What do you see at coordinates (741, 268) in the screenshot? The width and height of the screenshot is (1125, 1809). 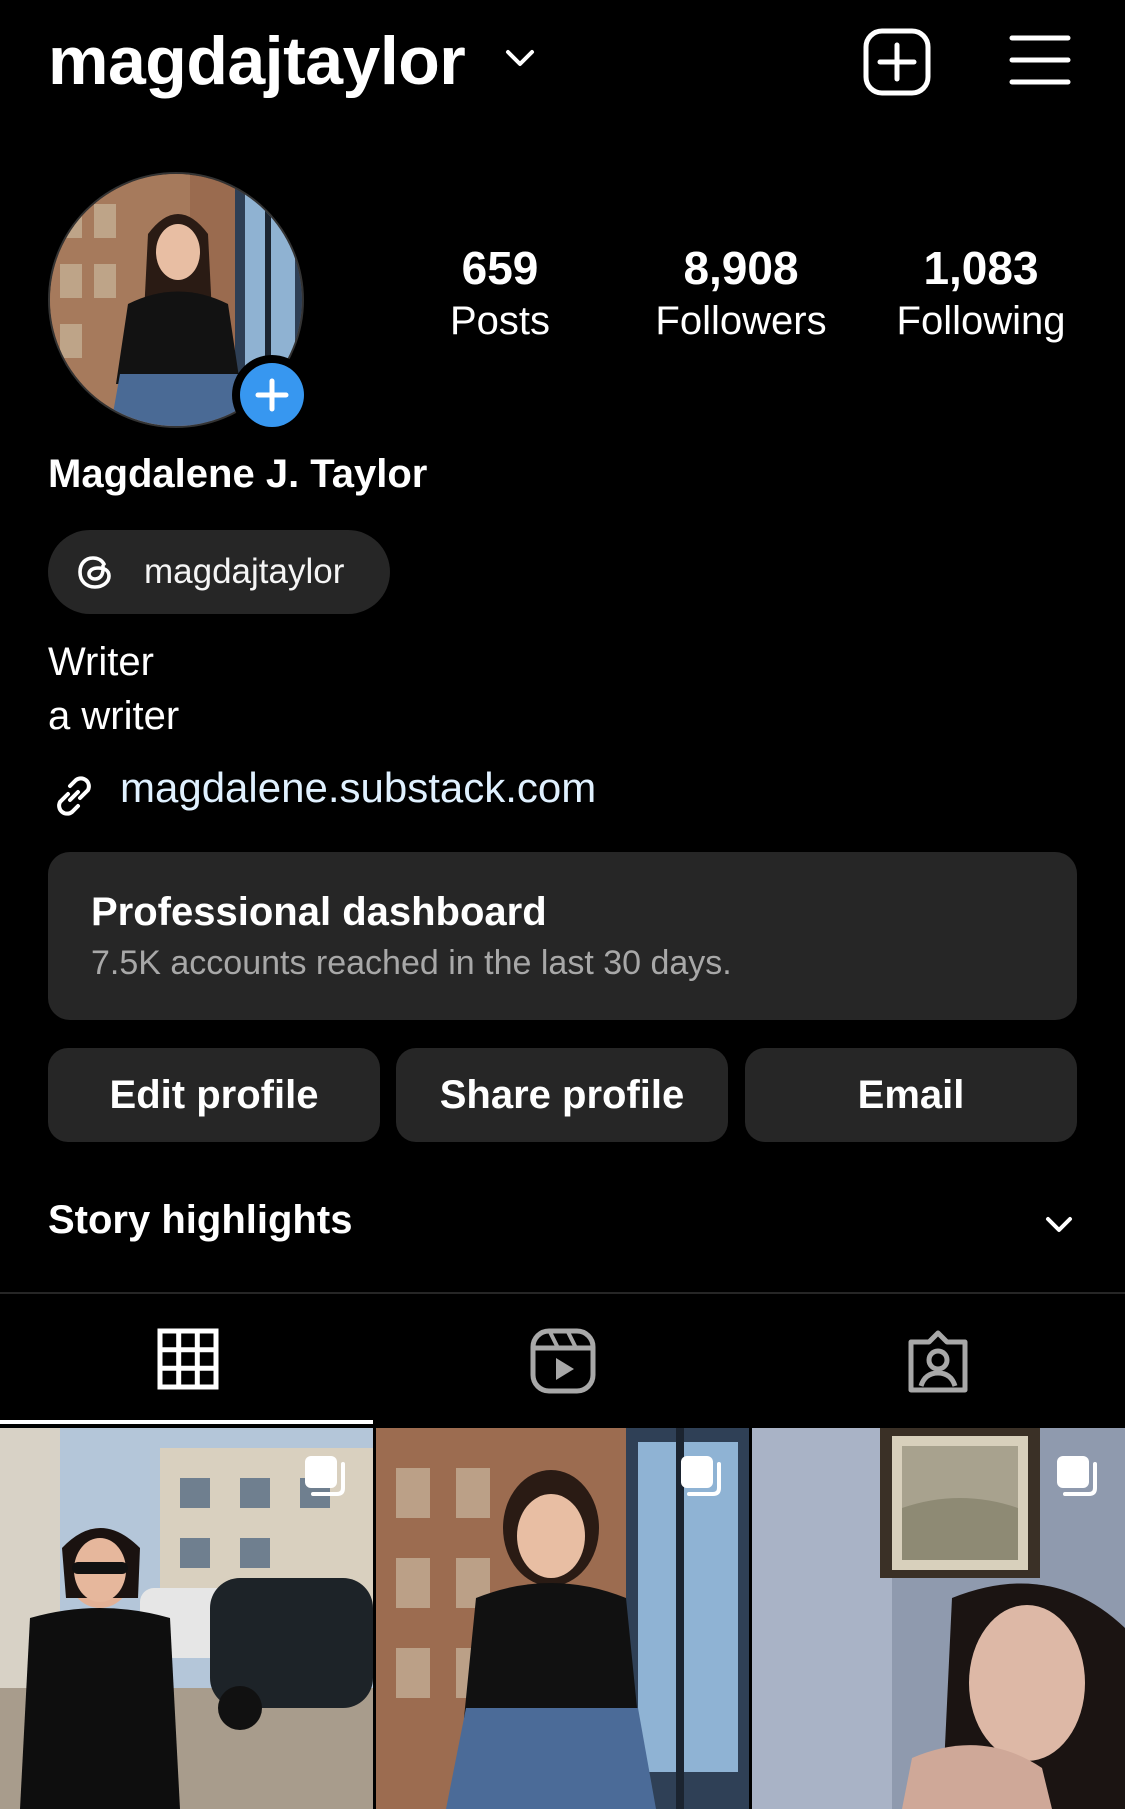 I see `followers-count: 8,908` at bounding box center [741, 268].